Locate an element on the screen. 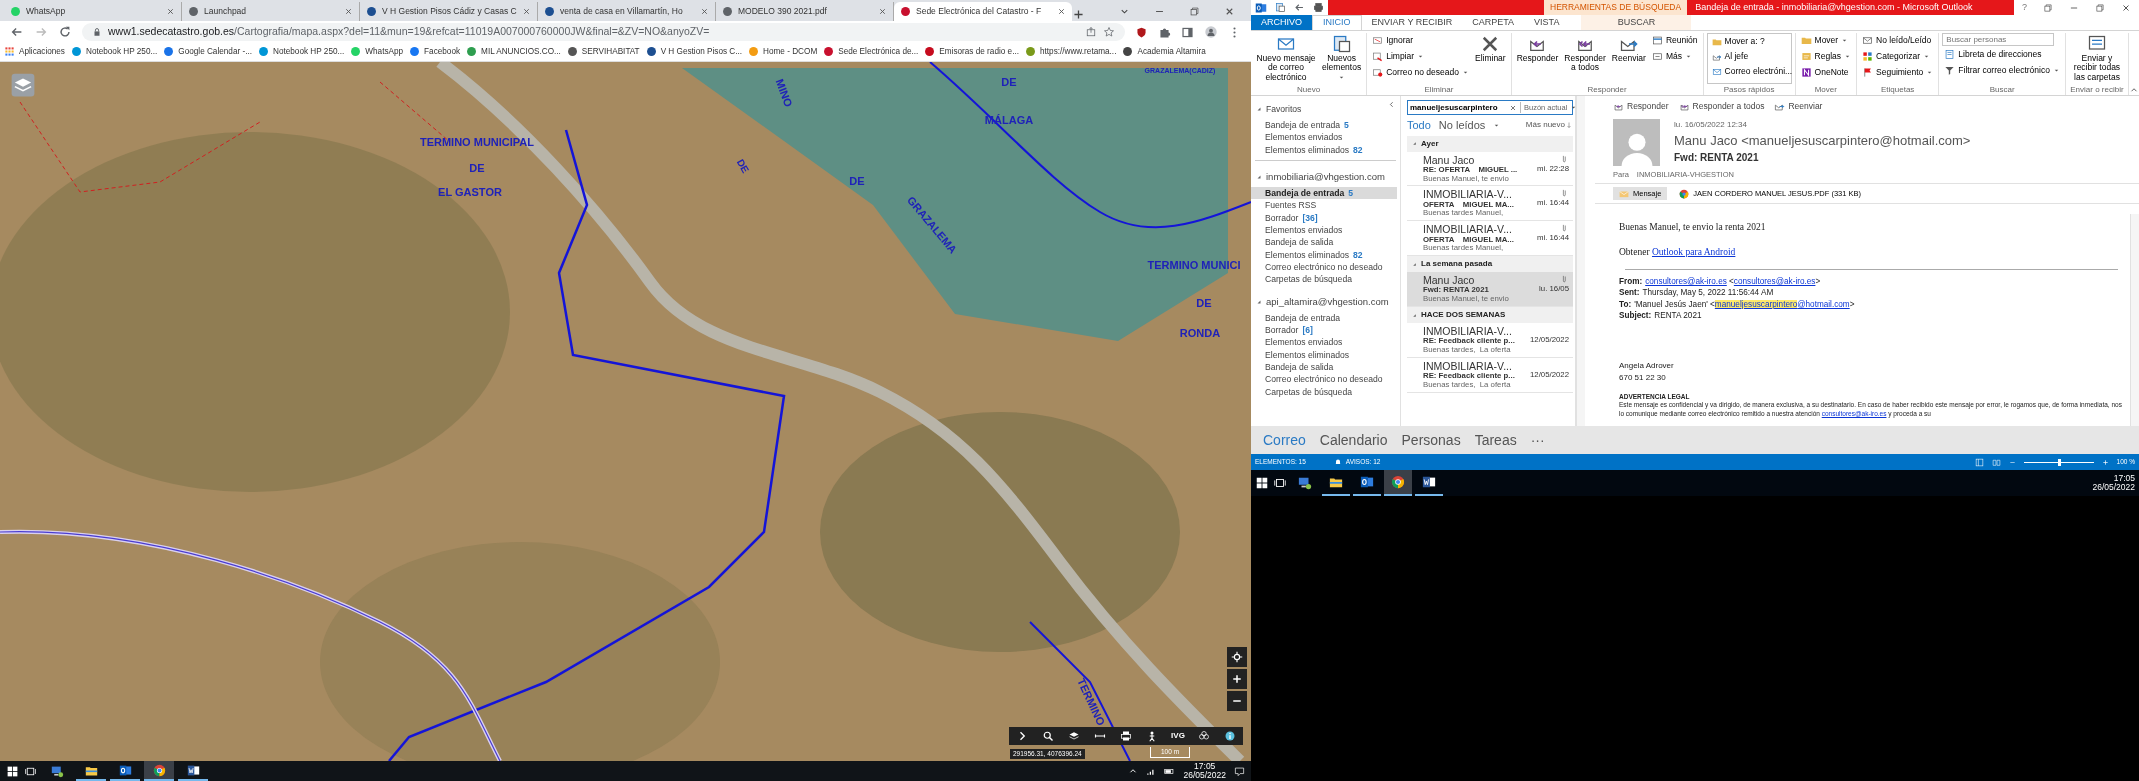 The height and width of the screenshot is (781, 2139). ribbon-button: Libreta de direcciones is located at coordinates (2002, 54).